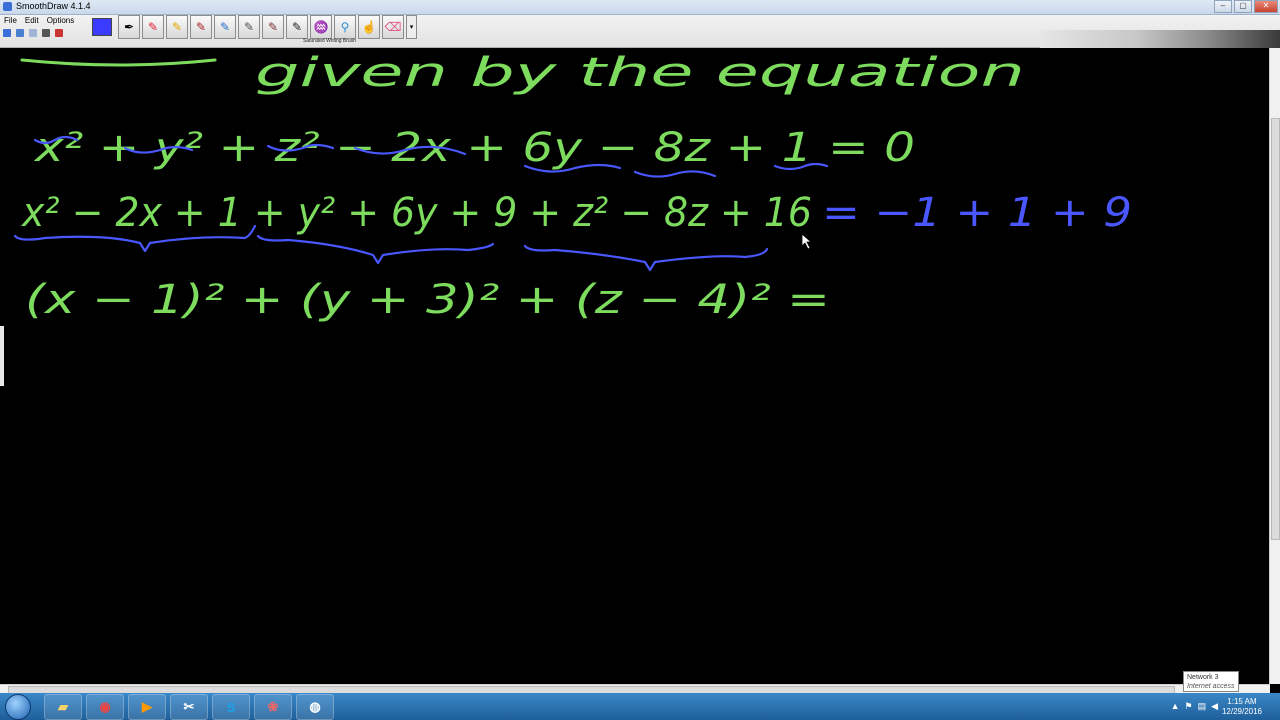 The image size is (1280, 720). I want to click on clock: 1:15 AM 12/29/2016, so click(1242, 707).